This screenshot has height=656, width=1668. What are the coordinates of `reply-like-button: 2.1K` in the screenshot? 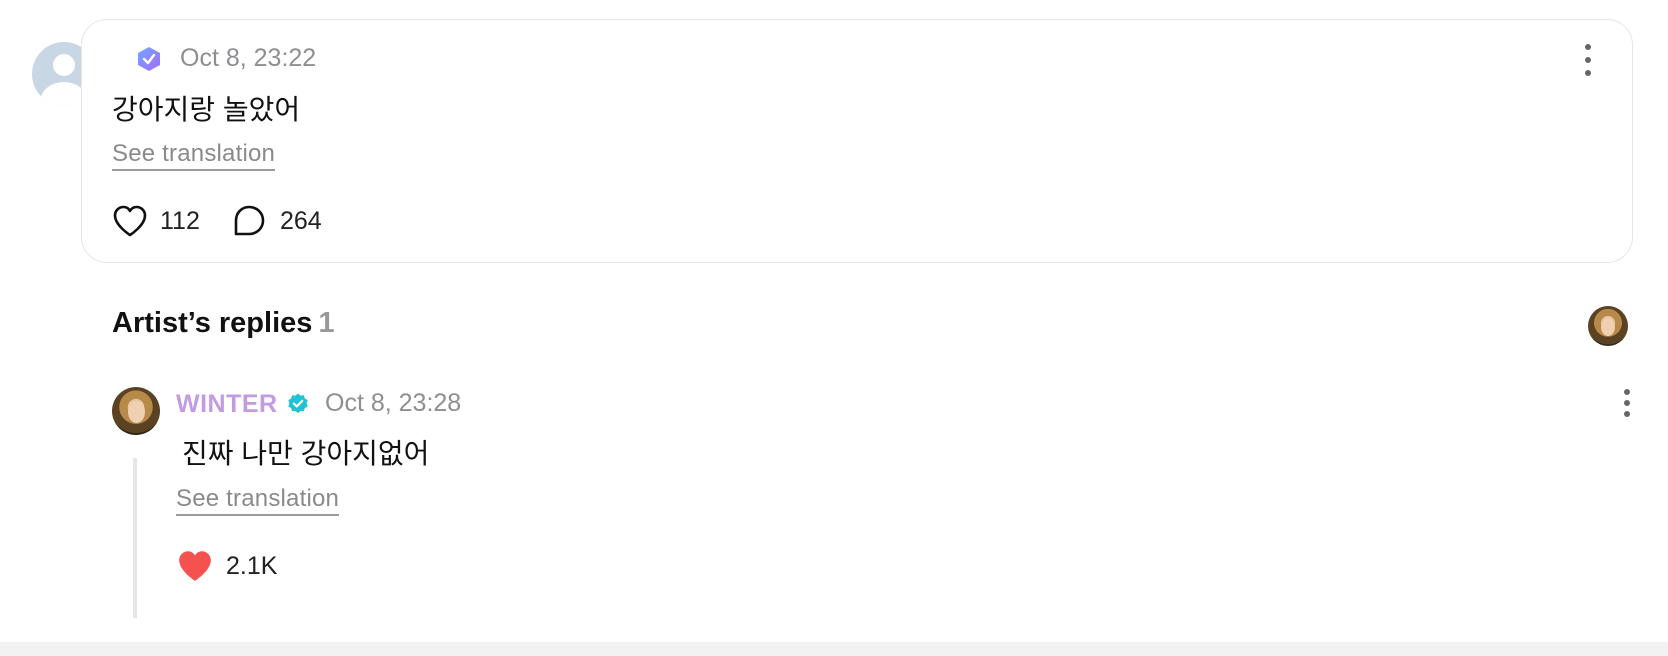 It's located at (226, 566).